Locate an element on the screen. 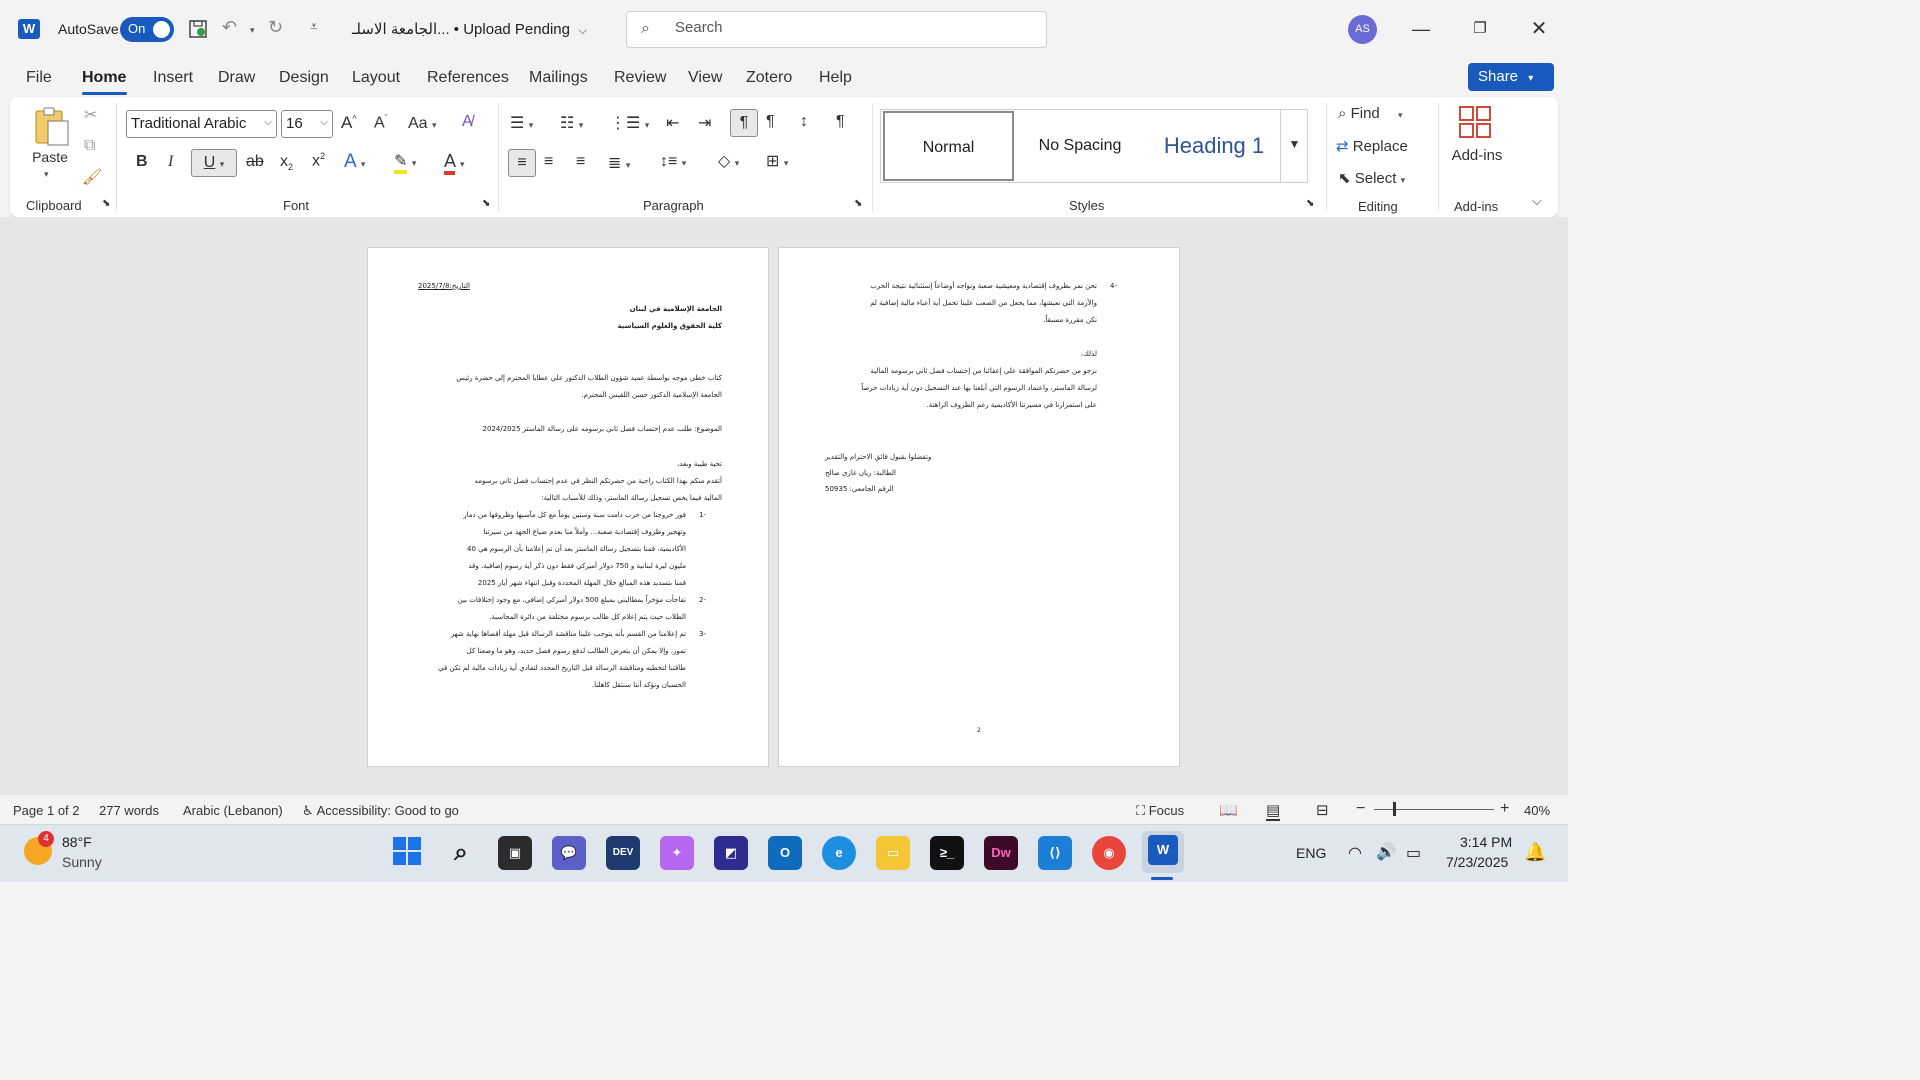 The height and width of the screenshot is (1080, 1920). zoom-in-icon: + is located at coordinates (1504, 809).